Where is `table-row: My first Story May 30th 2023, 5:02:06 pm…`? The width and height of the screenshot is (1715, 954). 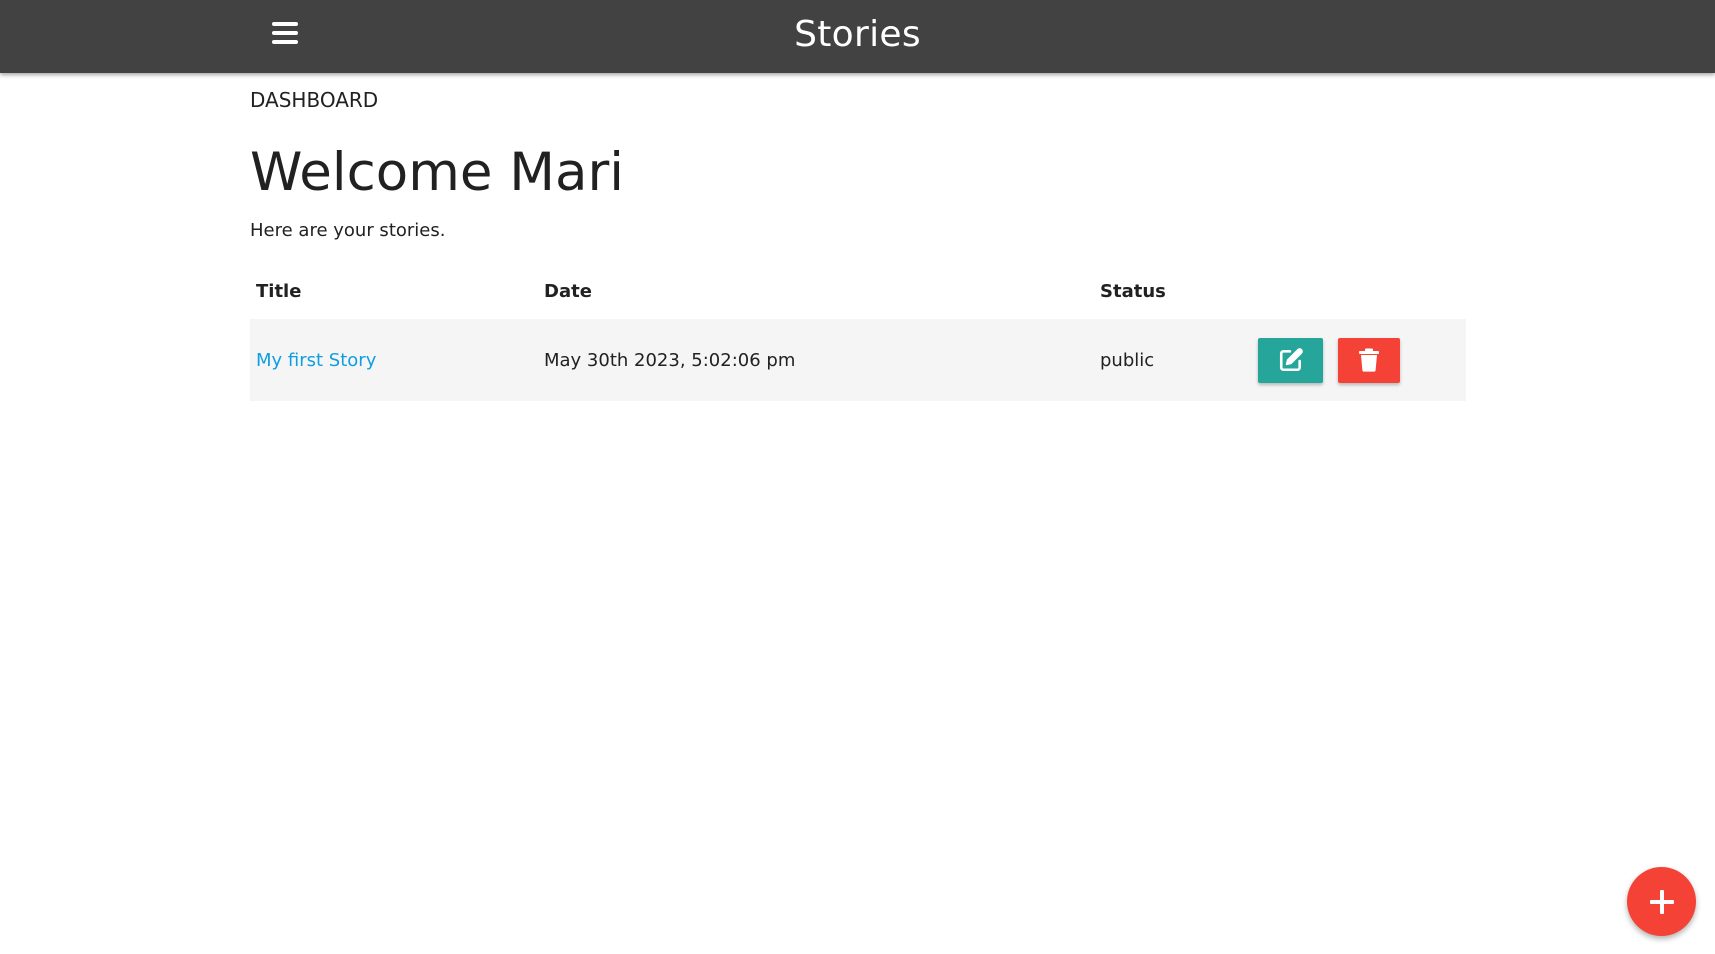
table-row: My first Story May 30th 2023, 5:02:06 pm… is located at coordinates (858, 360).